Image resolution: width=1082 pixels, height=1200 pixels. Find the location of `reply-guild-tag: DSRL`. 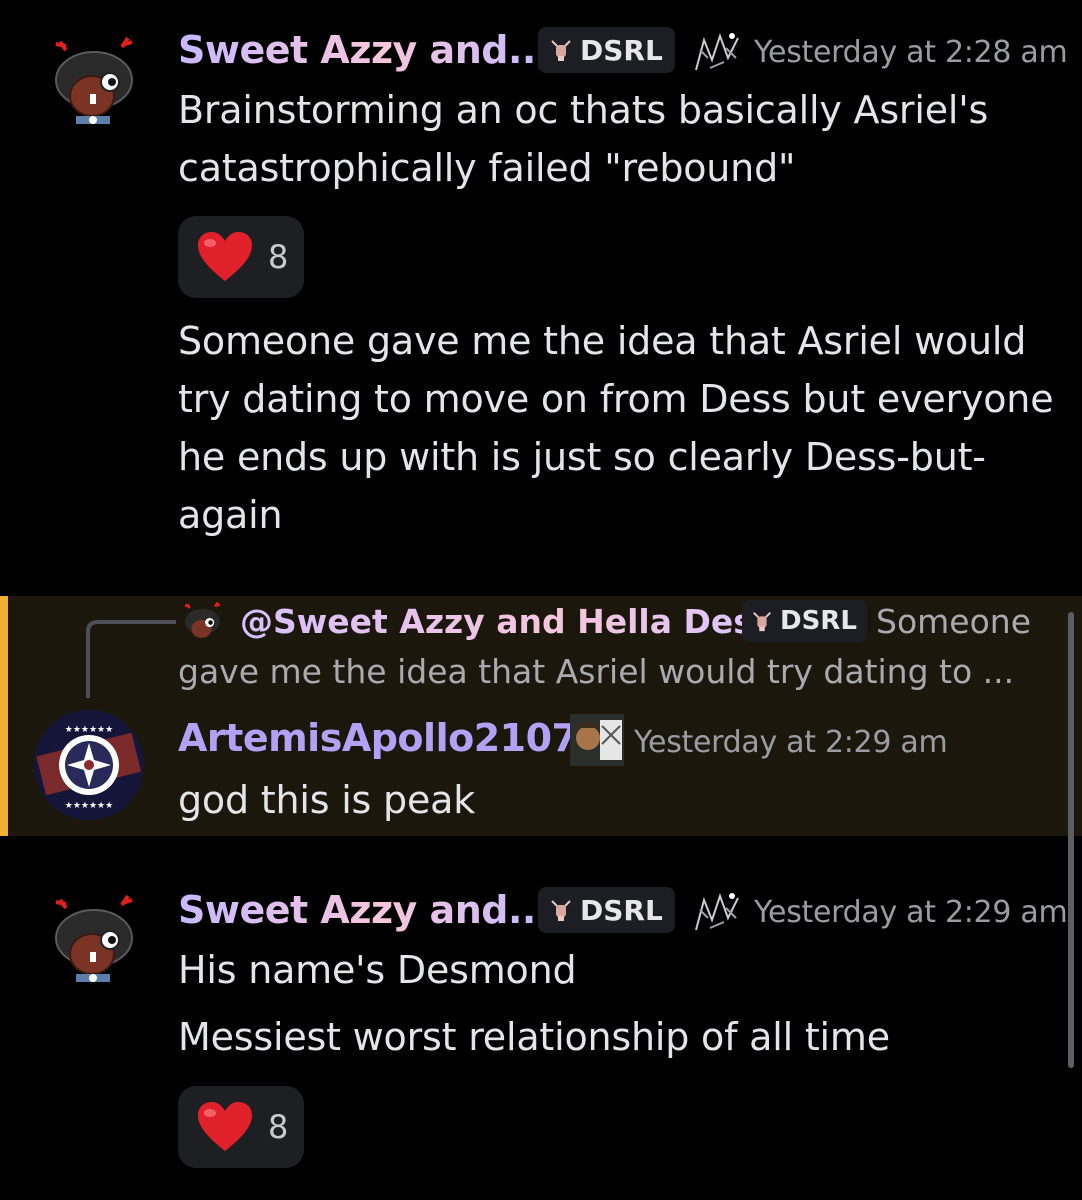

reply-guild-tag: DSRL is located at coordinates (804, 621).